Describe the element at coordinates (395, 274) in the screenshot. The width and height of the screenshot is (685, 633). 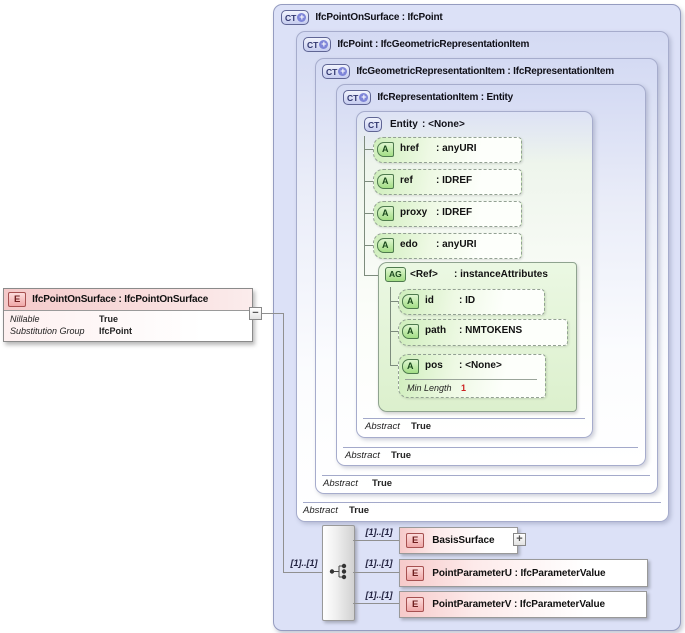
I see `attribute-group-icon: AG` at that location.